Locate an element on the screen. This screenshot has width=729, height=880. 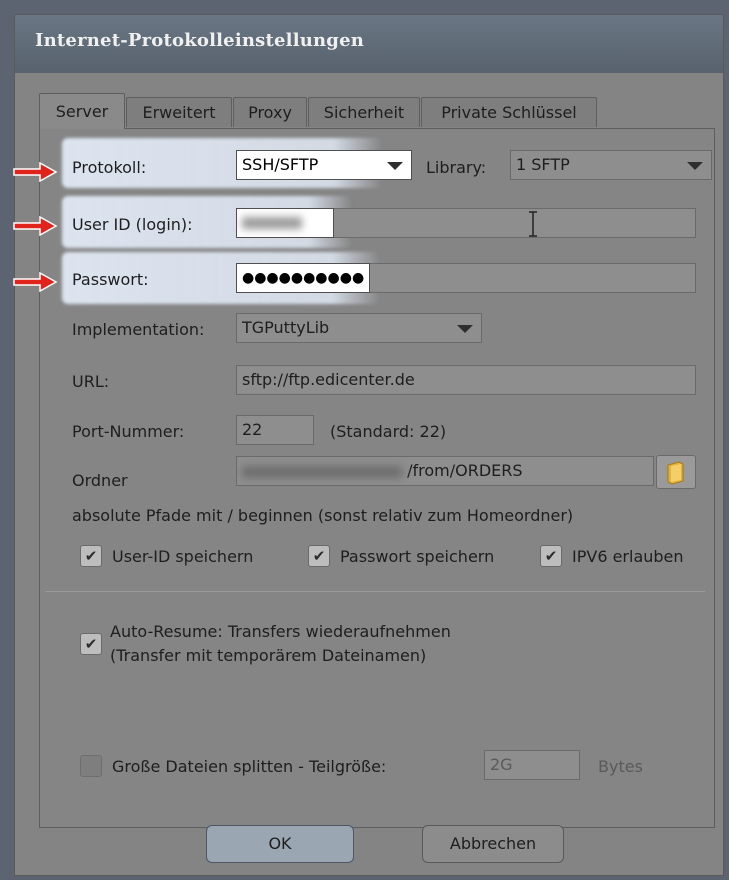
implementation-select: TGPuttyLib is located at coordinates (359, 328).